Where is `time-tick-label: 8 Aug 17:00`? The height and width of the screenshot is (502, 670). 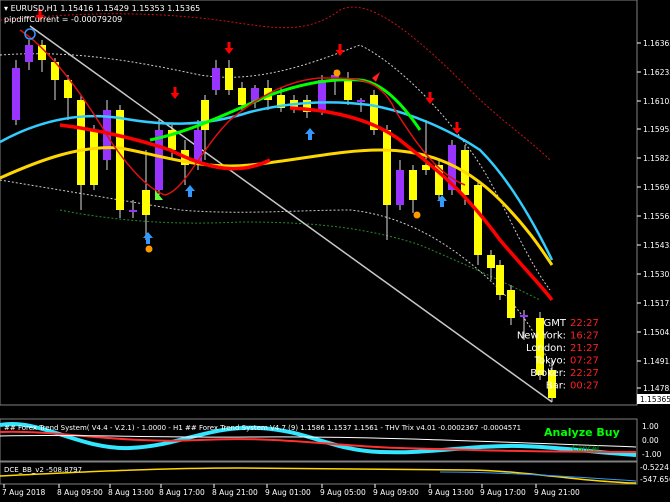
time-tick-label: 8 Aug 17:00 is located at coordinates (182, 492).